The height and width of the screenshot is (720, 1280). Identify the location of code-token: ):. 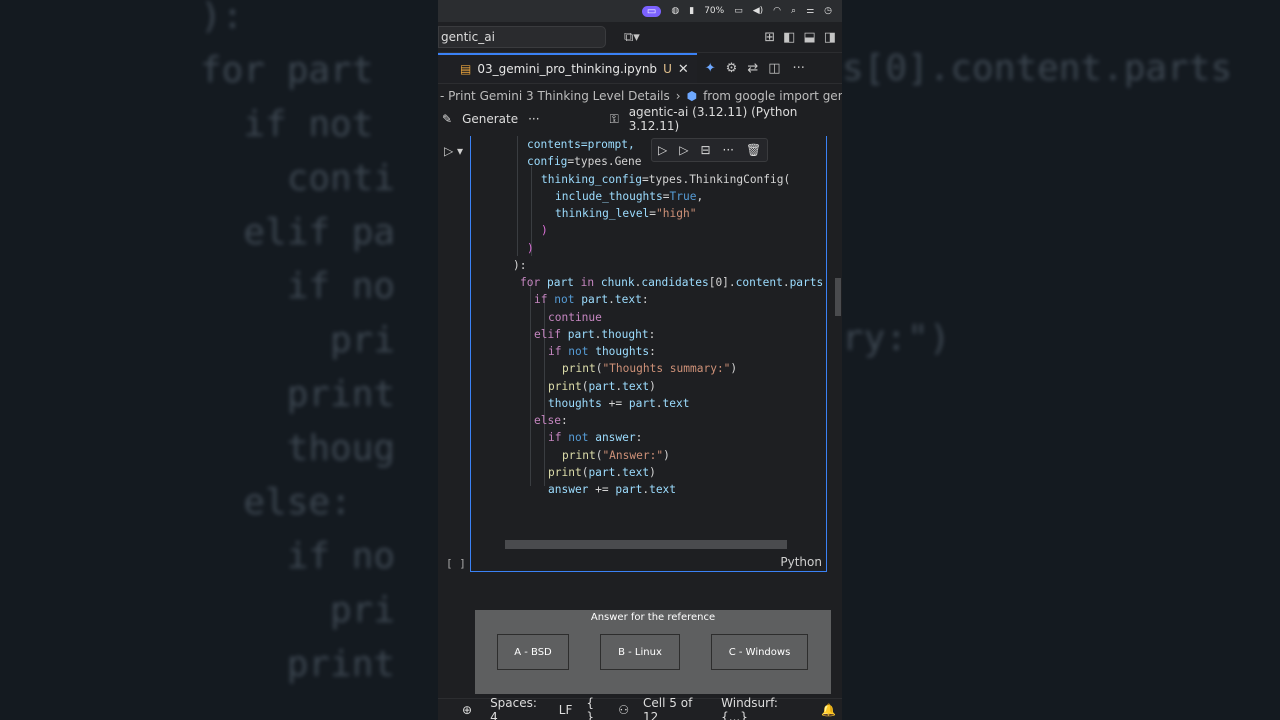
(520, 265).